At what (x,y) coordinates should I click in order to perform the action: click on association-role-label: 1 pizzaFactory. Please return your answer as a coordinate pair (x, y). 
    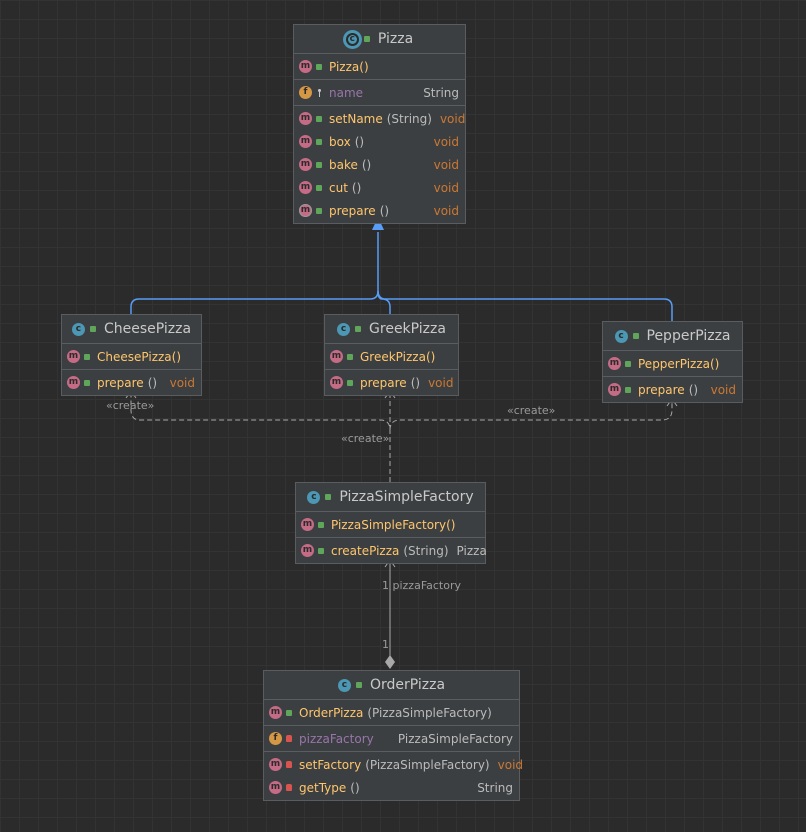
    Looking at the image, I should click on (422, 585).